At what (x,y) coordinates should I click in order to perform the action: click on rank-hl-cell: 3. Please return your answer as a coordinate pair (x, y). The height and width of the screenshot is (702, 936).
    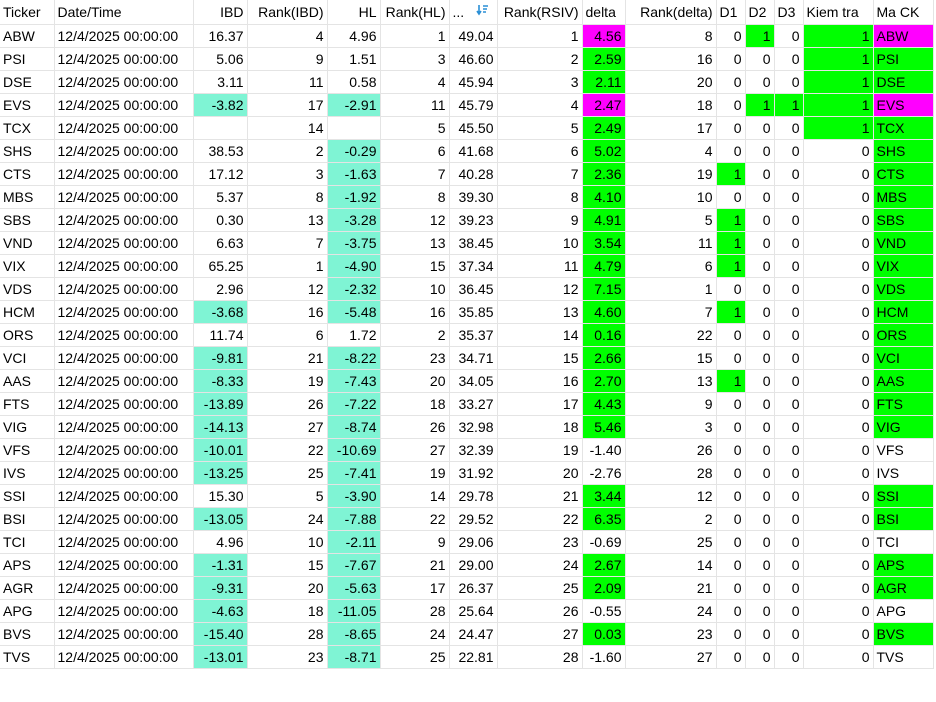
    Looking at the image, I should click on (415, 59).